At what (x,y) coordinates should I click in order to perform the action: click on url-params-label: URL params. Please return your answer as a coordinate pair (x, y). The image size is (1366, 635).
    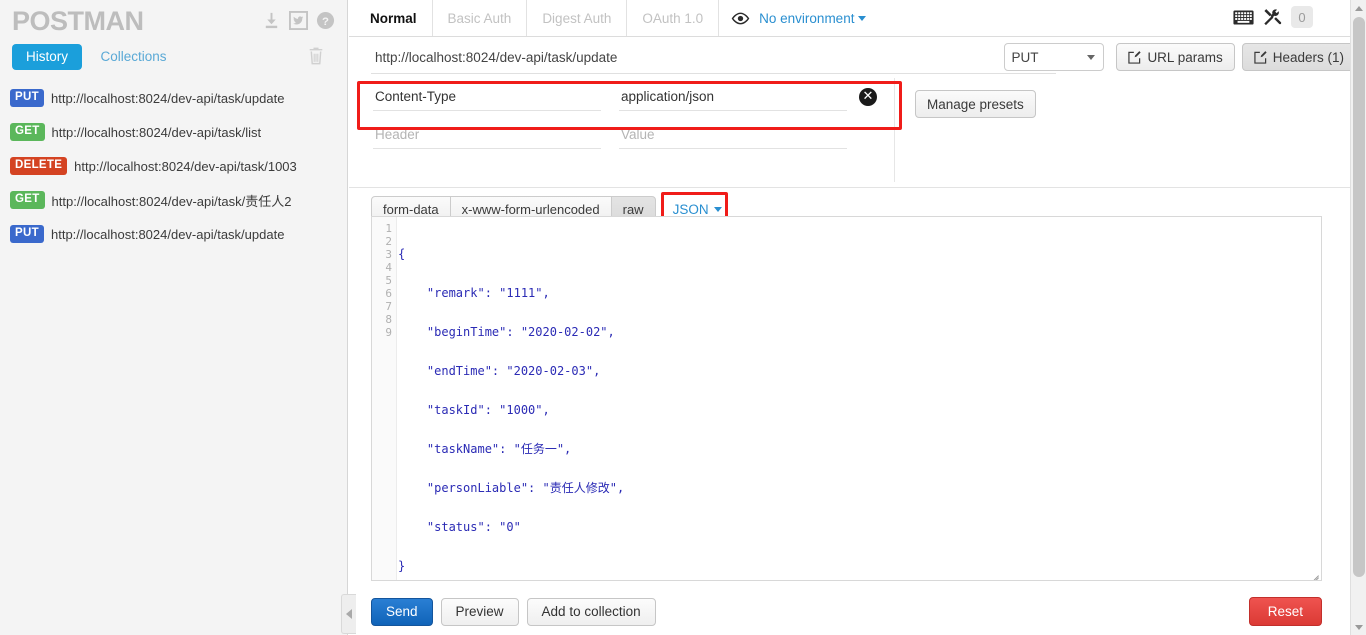
    Looking at the image, I should click on (1185, 57).